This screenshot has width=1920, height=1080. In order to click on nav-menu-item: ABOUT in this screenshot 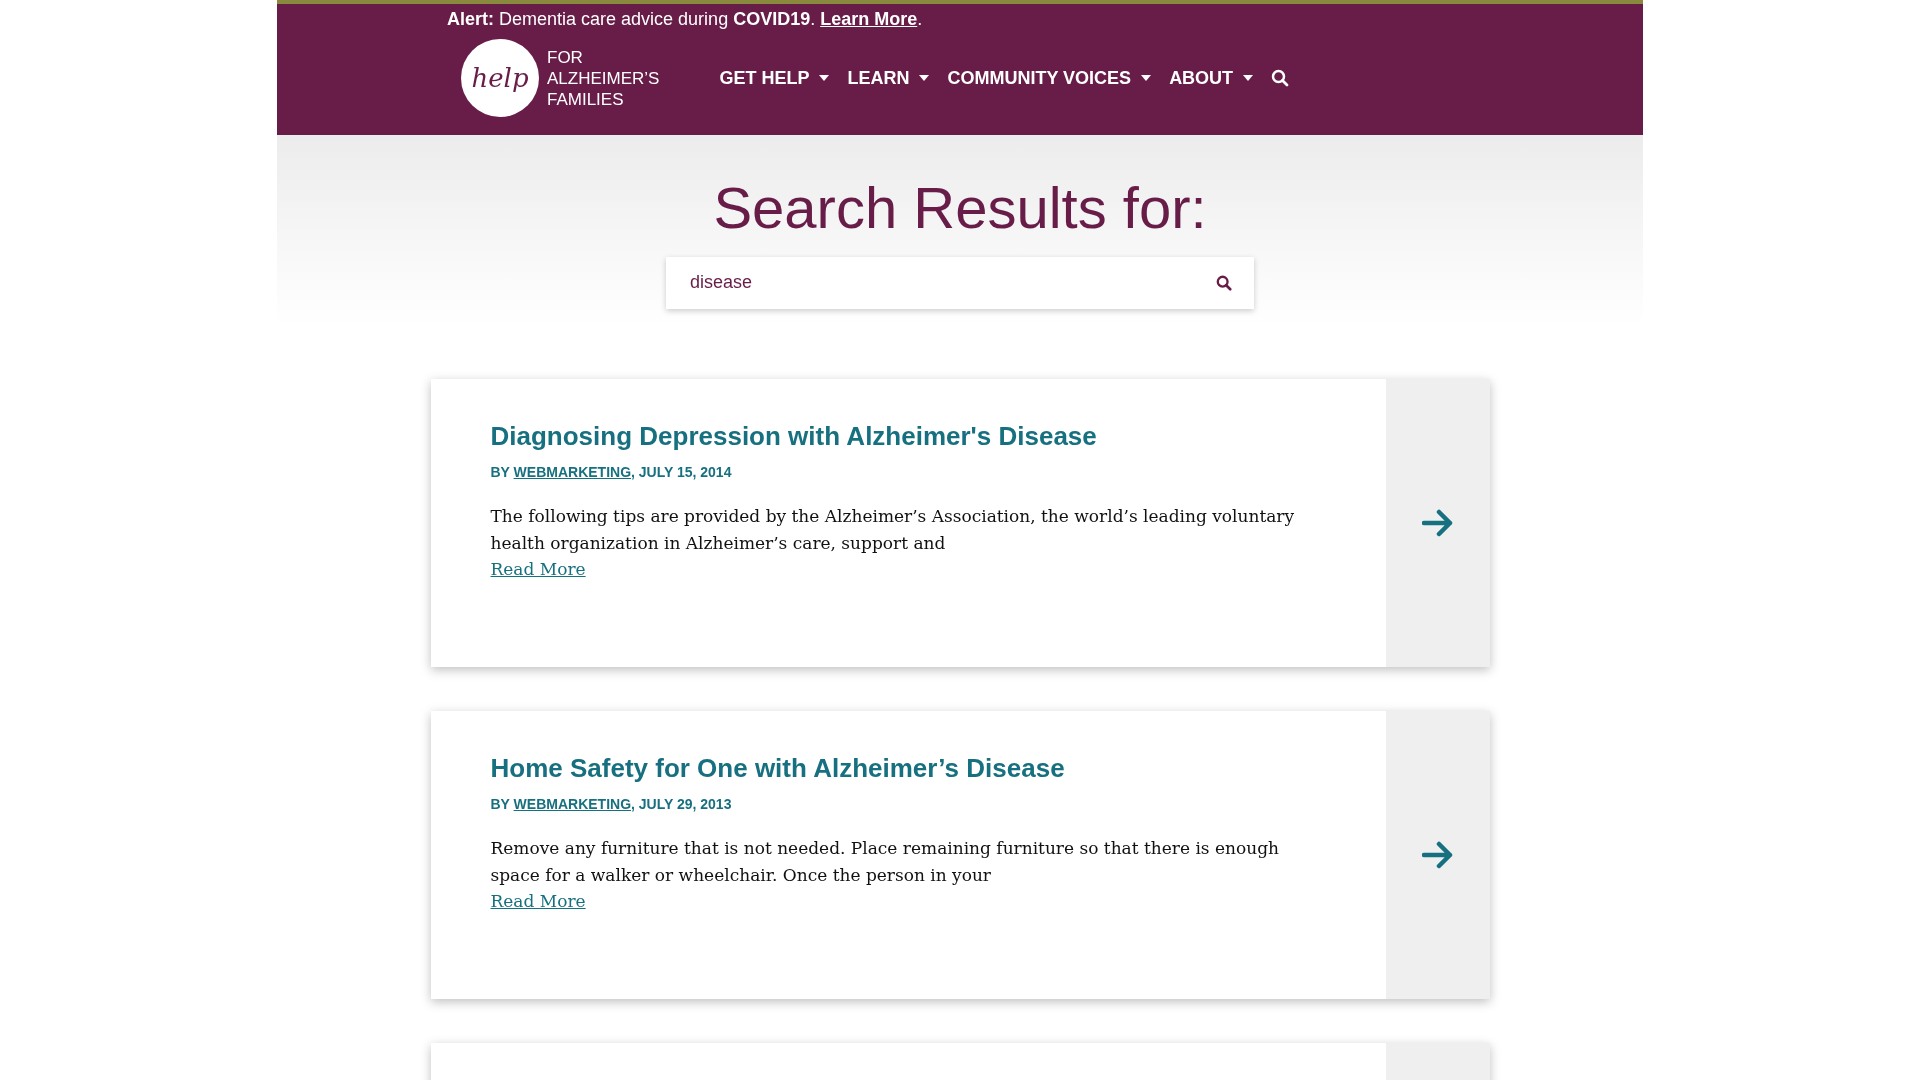, I will do `click(1211, 78)`.